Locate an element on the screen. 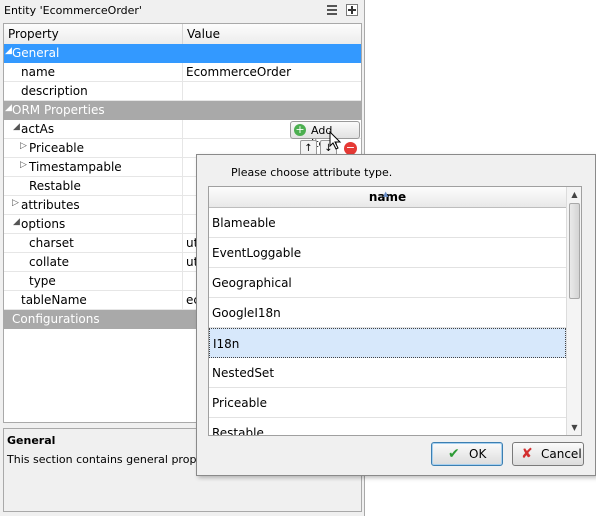 This screenshot has height=516, width=596. property-row-actas: ◢ actAs + Add Item is located at coordinates (182, 135).